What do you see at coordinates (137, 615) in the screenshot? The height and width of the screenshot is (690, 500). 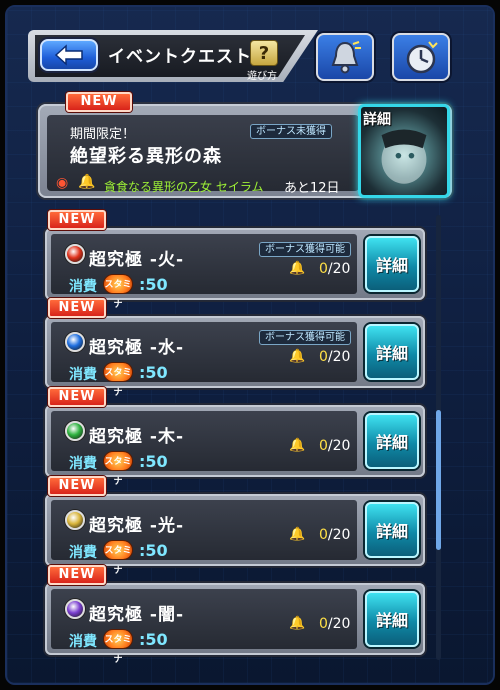 I see `quest-title: 超究極 -闇-` at bounding box center [137, 615].